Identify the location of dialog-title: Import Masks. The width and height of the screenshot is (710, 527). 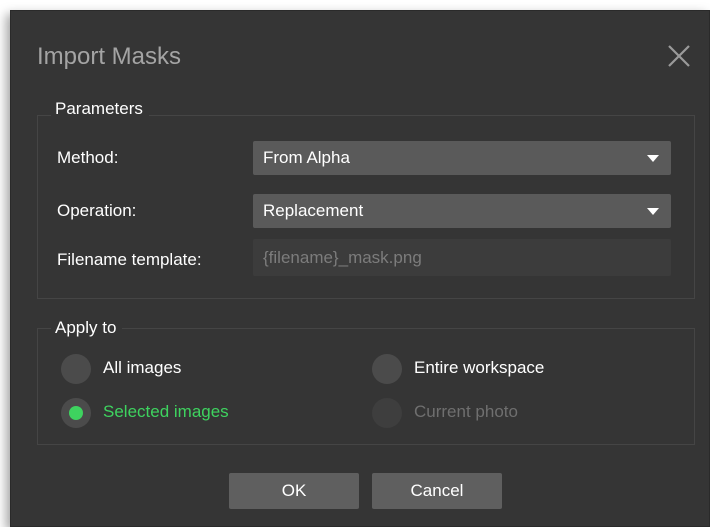
(109, 56).